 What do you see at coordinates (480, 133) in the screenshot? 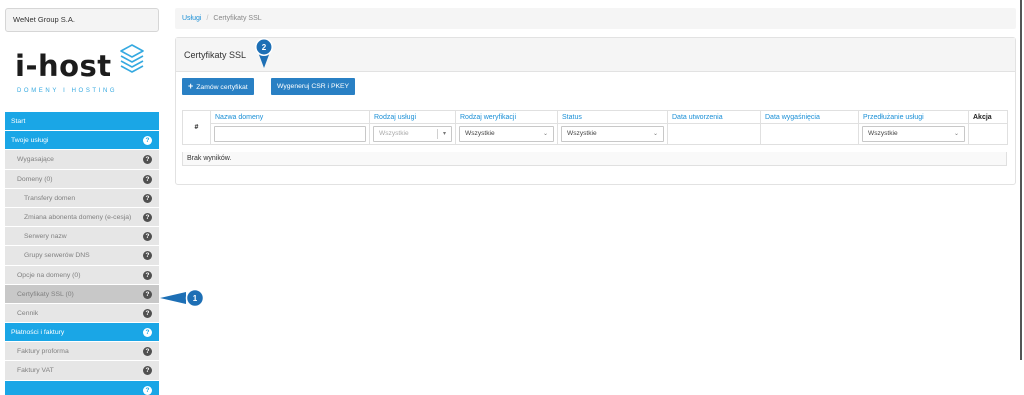
I see `verification-value: Wszystkie` at bounding box center [480, 133].